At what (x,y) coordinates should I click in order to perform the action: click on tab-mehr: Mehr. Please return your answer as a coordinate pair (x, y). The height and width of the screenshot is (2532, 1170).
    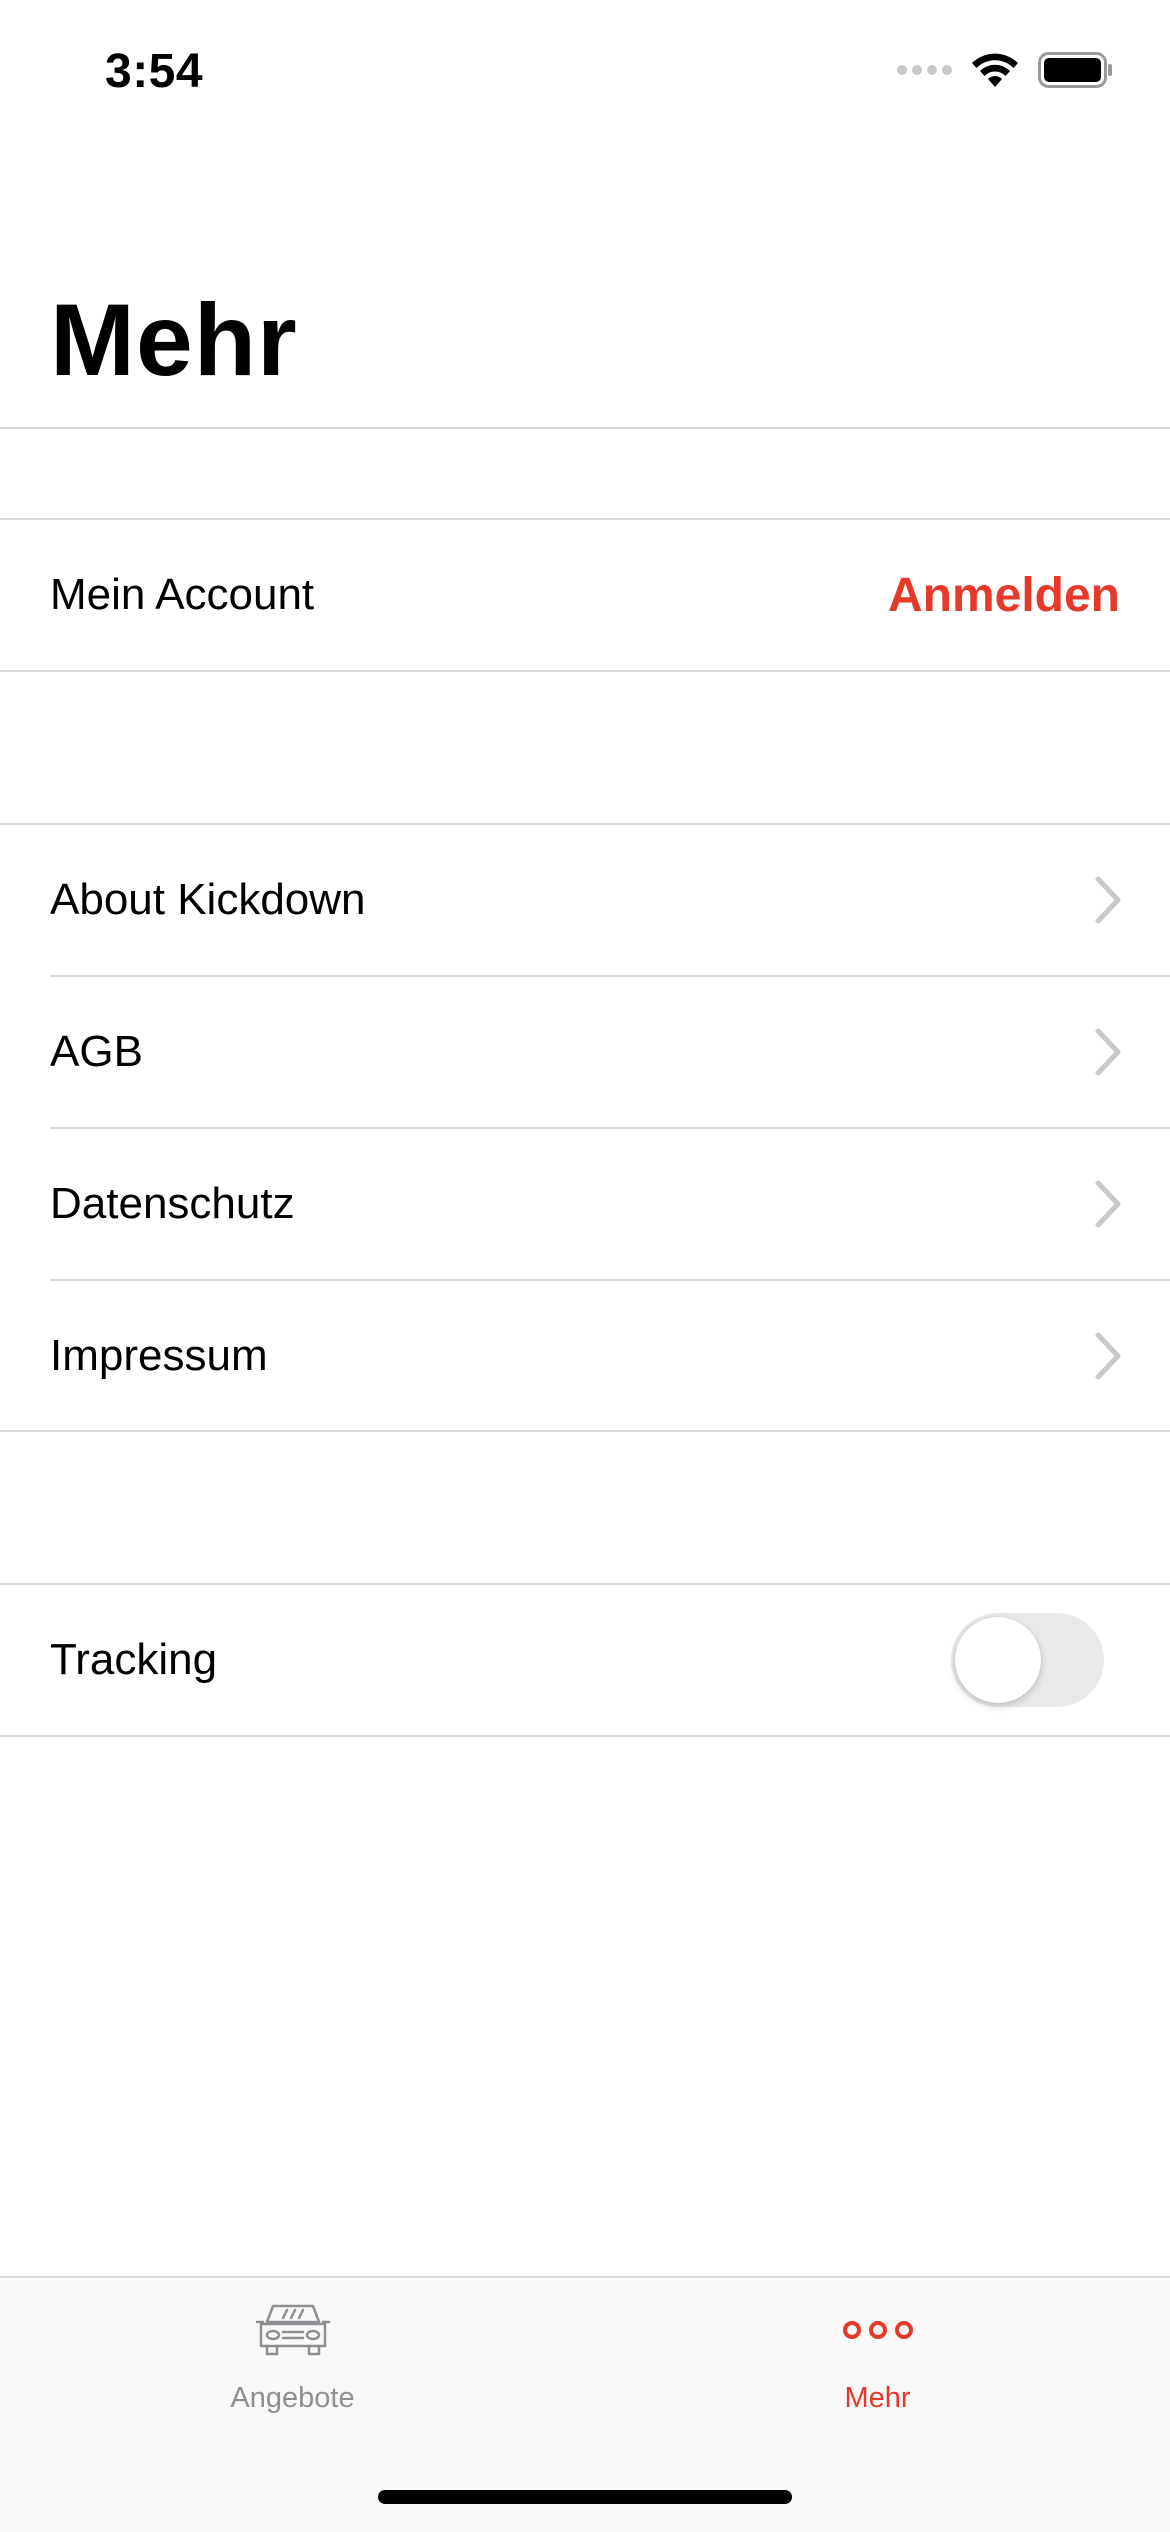
    Looking at the image, I should click on (877, 2353).